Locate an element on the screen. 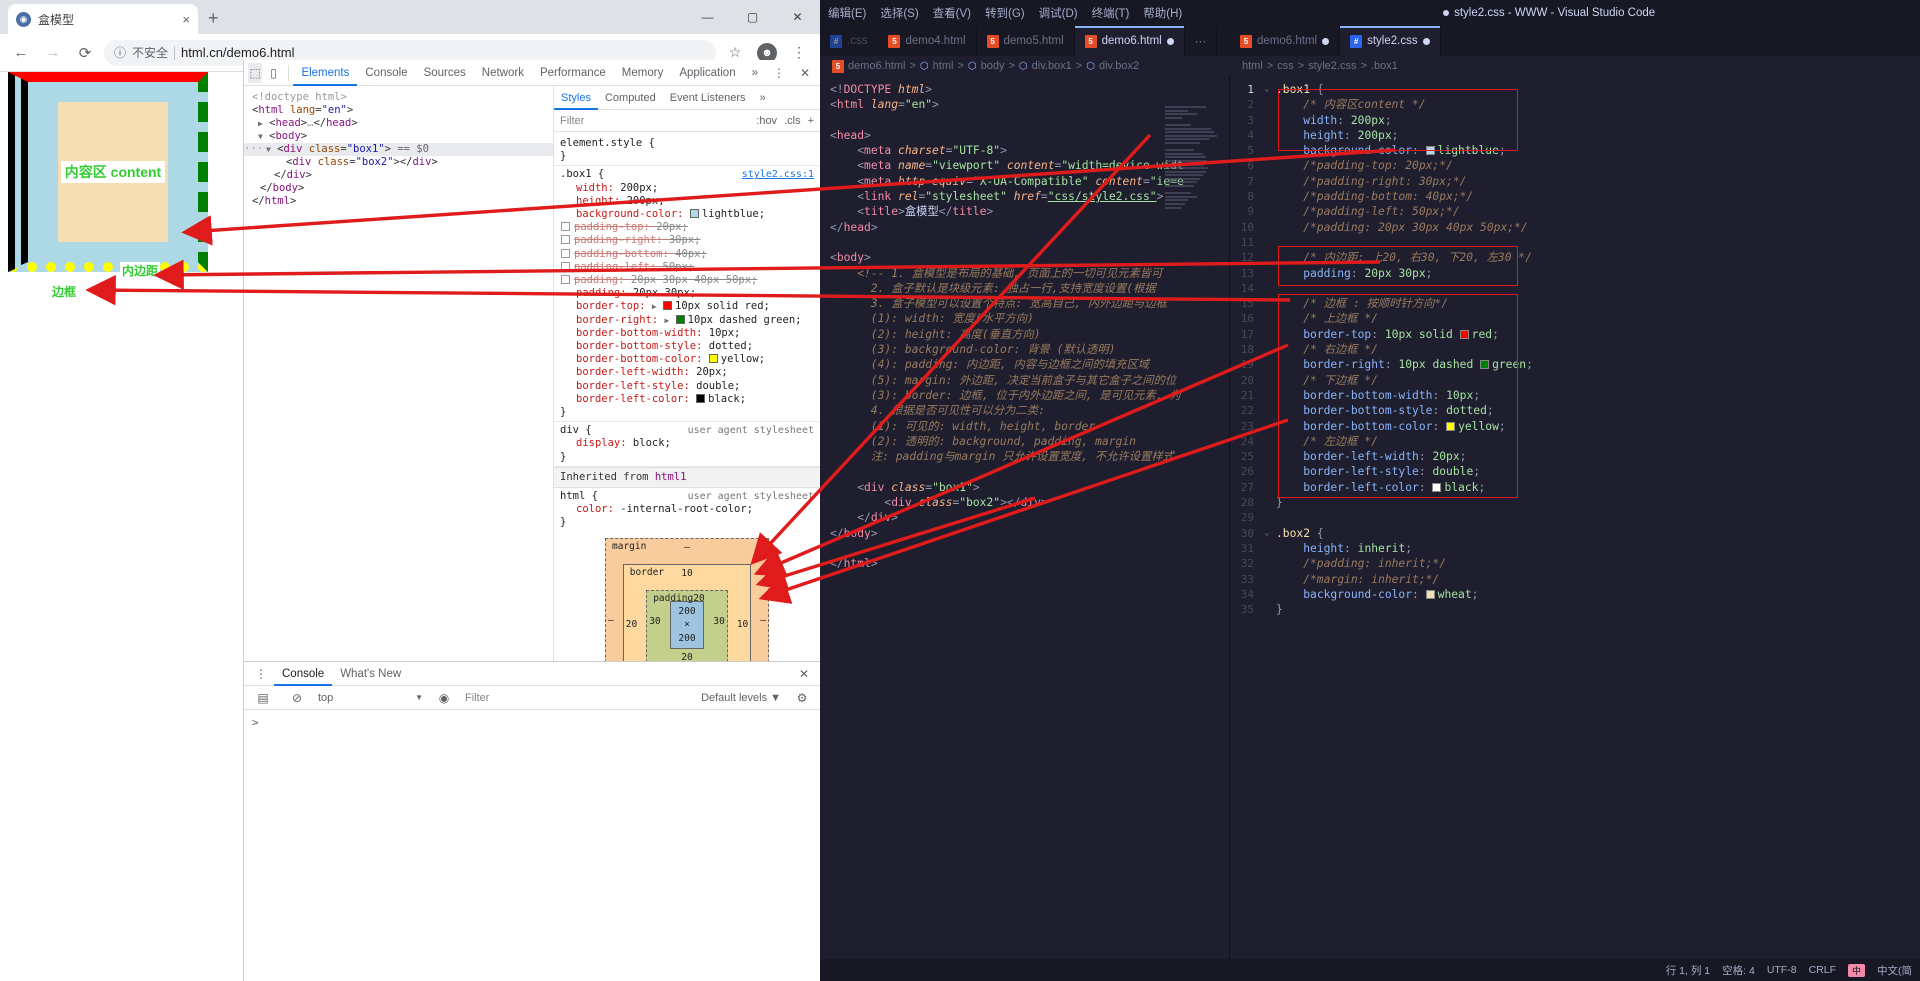 Image resolution: width=1920 pixels, height=981 pixels. declaration: border-left-style: double; is located at coordinates (687, 386).